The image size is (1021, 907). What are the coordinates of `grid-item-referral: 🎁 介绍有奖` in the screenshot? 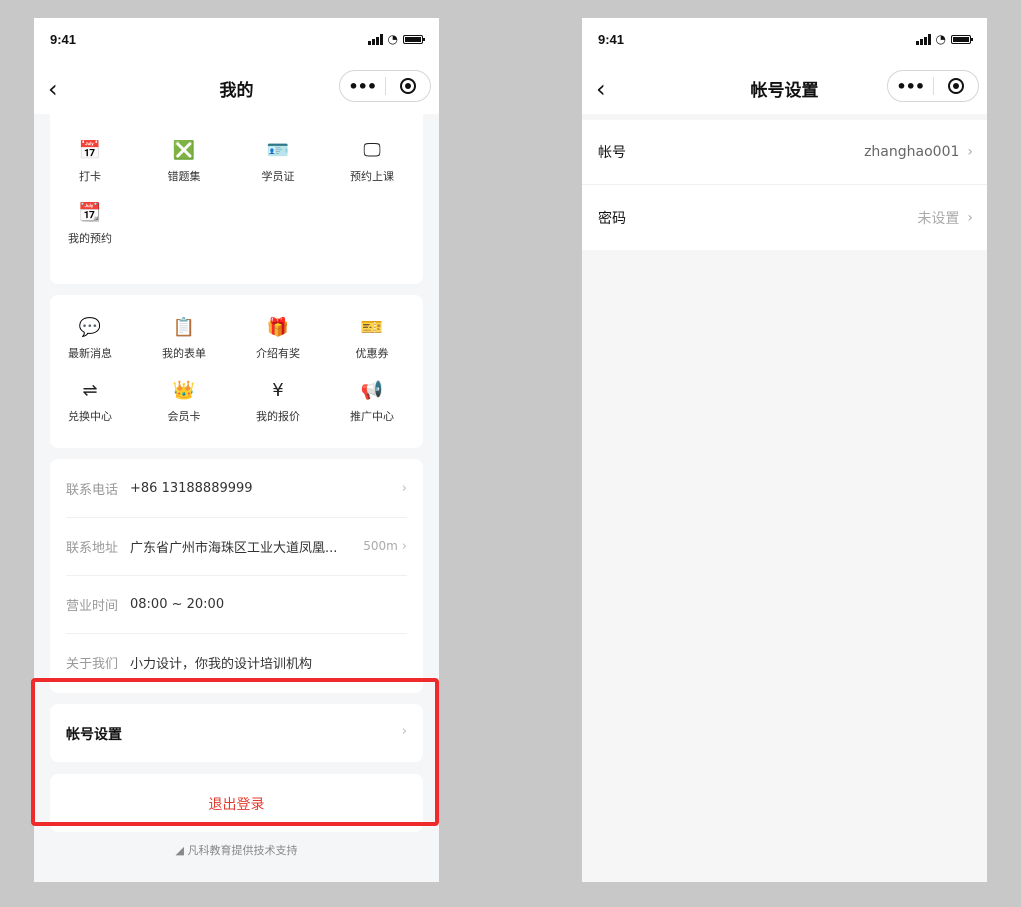 It's located at (278, 339).